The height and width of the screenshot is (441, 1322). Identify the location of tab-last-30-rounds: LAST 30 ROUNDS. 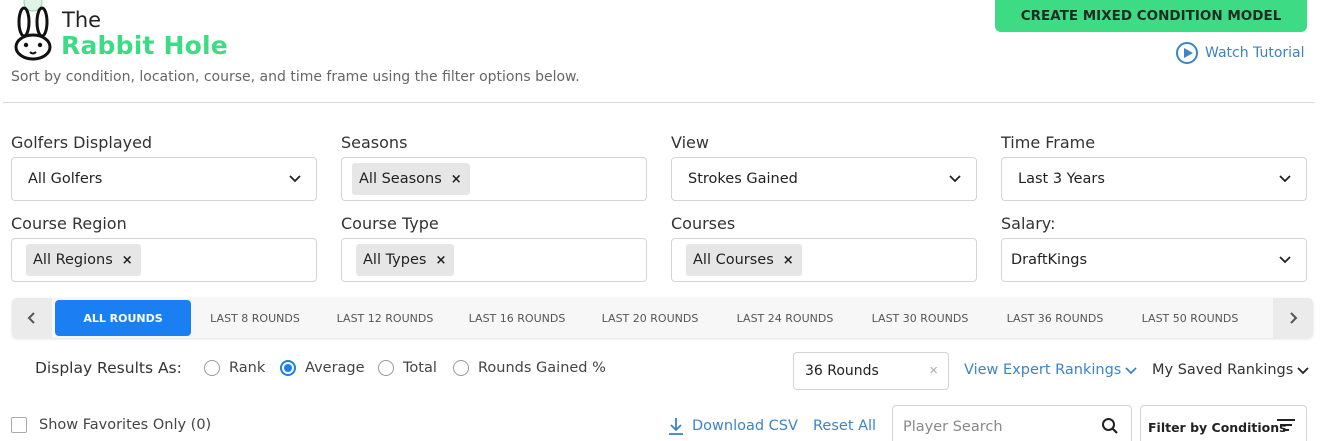
(920, 318).